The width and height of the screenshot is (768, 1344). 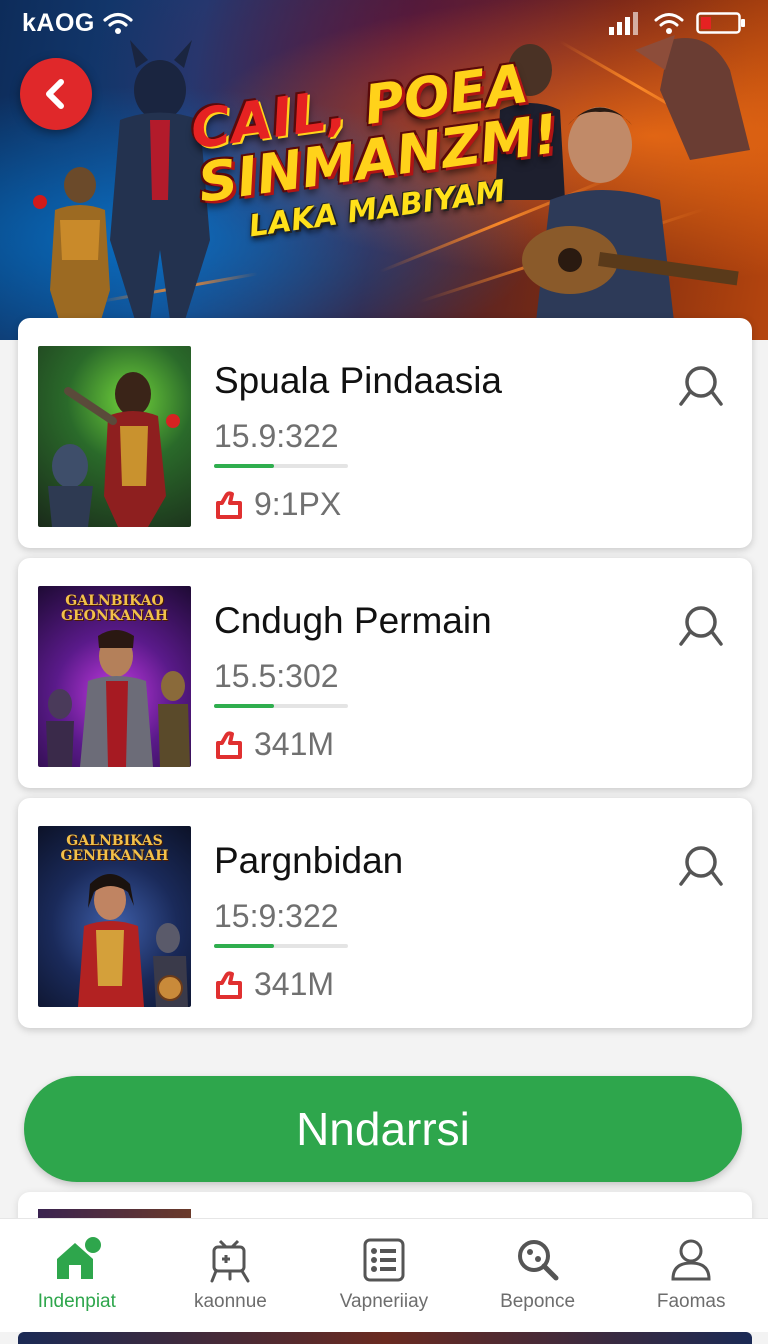 What do you see at coordinates (114, 449) in the screenshot?
I see `thumbnail-art` at bounding box center [114, 449].